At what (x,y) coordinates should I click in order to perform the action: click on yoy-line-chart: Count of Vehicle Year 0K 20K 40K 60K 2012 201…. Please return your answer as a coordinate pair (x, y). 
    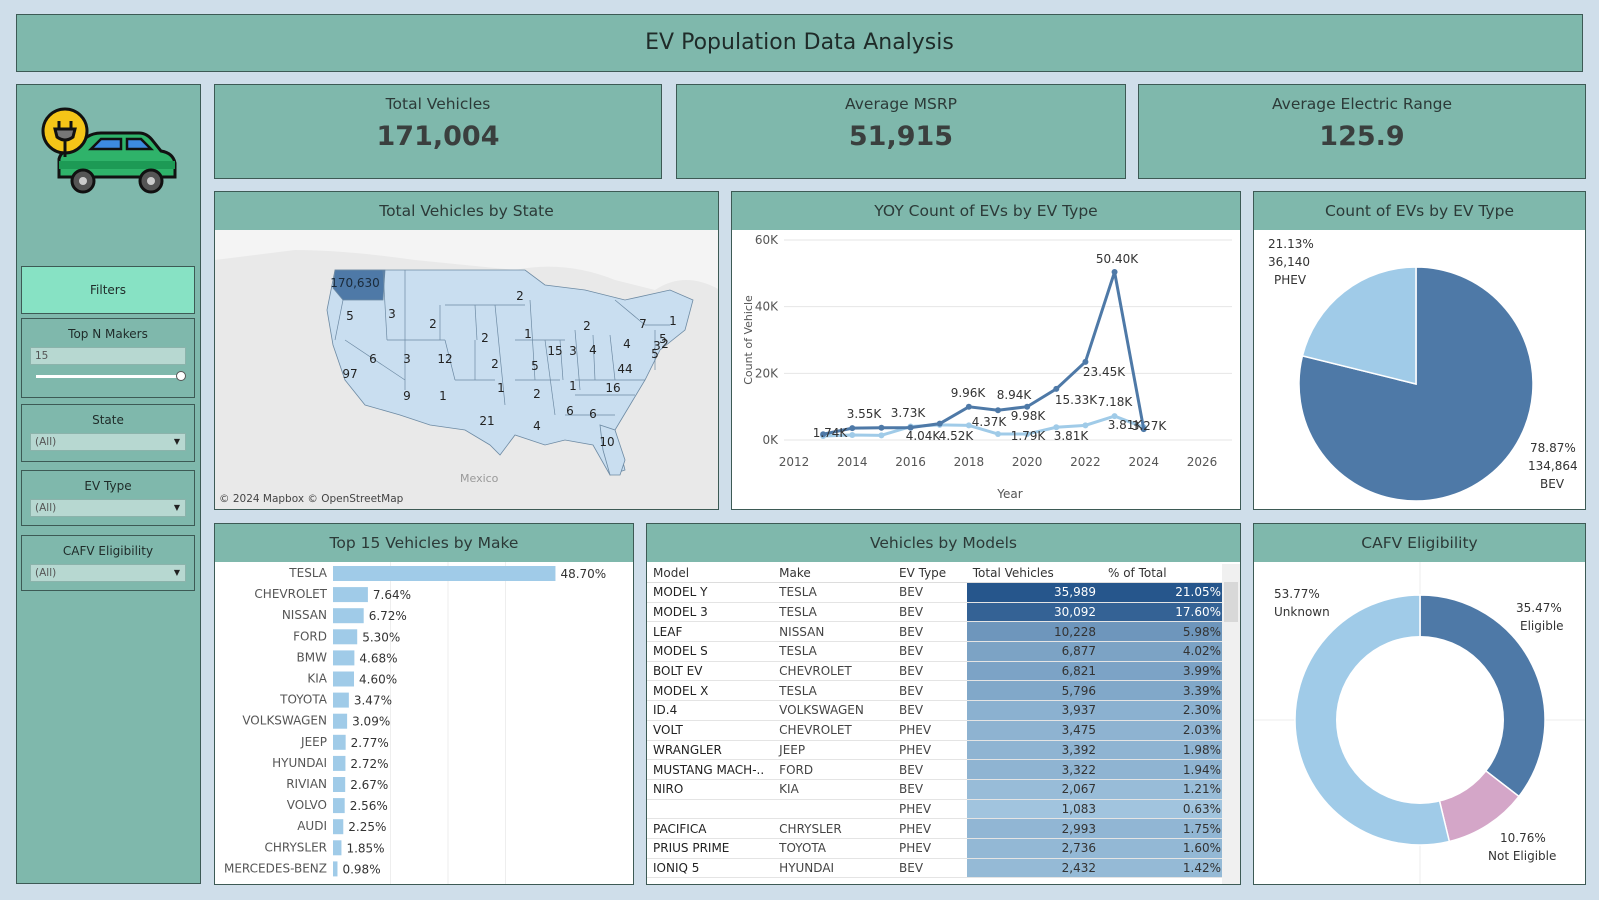
    Looking at the image, I should click on (986, 370).